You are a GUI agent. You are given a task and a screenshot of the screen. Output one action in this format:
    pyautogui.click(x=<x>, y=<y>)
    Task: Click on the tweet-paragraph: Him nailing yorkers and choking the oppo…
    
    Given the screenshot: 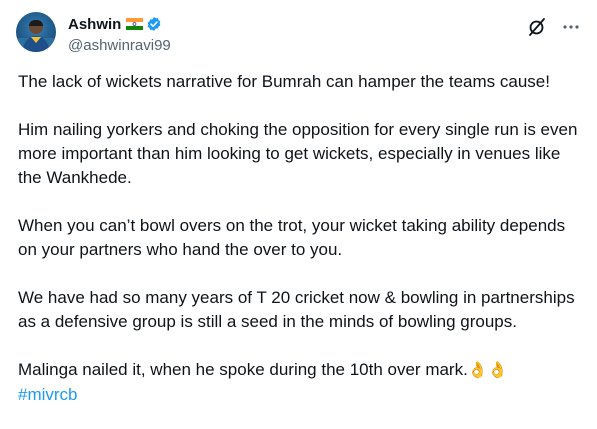 What is the action you would take?
    pyautogui.click(x=298, y=153)
    